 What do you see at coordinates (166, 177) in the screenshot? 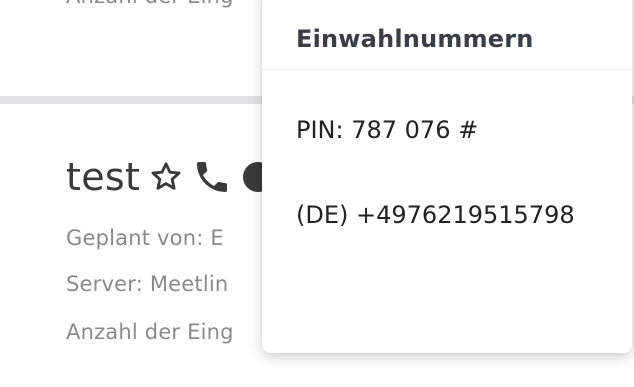
I see `star-outline-icon` at bounding box center [166, 177].